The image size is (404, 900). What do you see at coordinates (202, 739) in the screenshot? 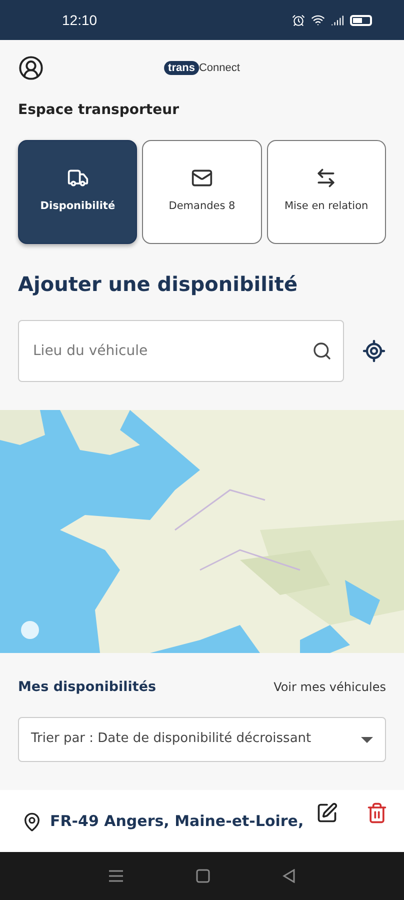
I see `sort-dropdown: Trier par : Date de disponibilité décroissant` at bounding box center [202, 739].